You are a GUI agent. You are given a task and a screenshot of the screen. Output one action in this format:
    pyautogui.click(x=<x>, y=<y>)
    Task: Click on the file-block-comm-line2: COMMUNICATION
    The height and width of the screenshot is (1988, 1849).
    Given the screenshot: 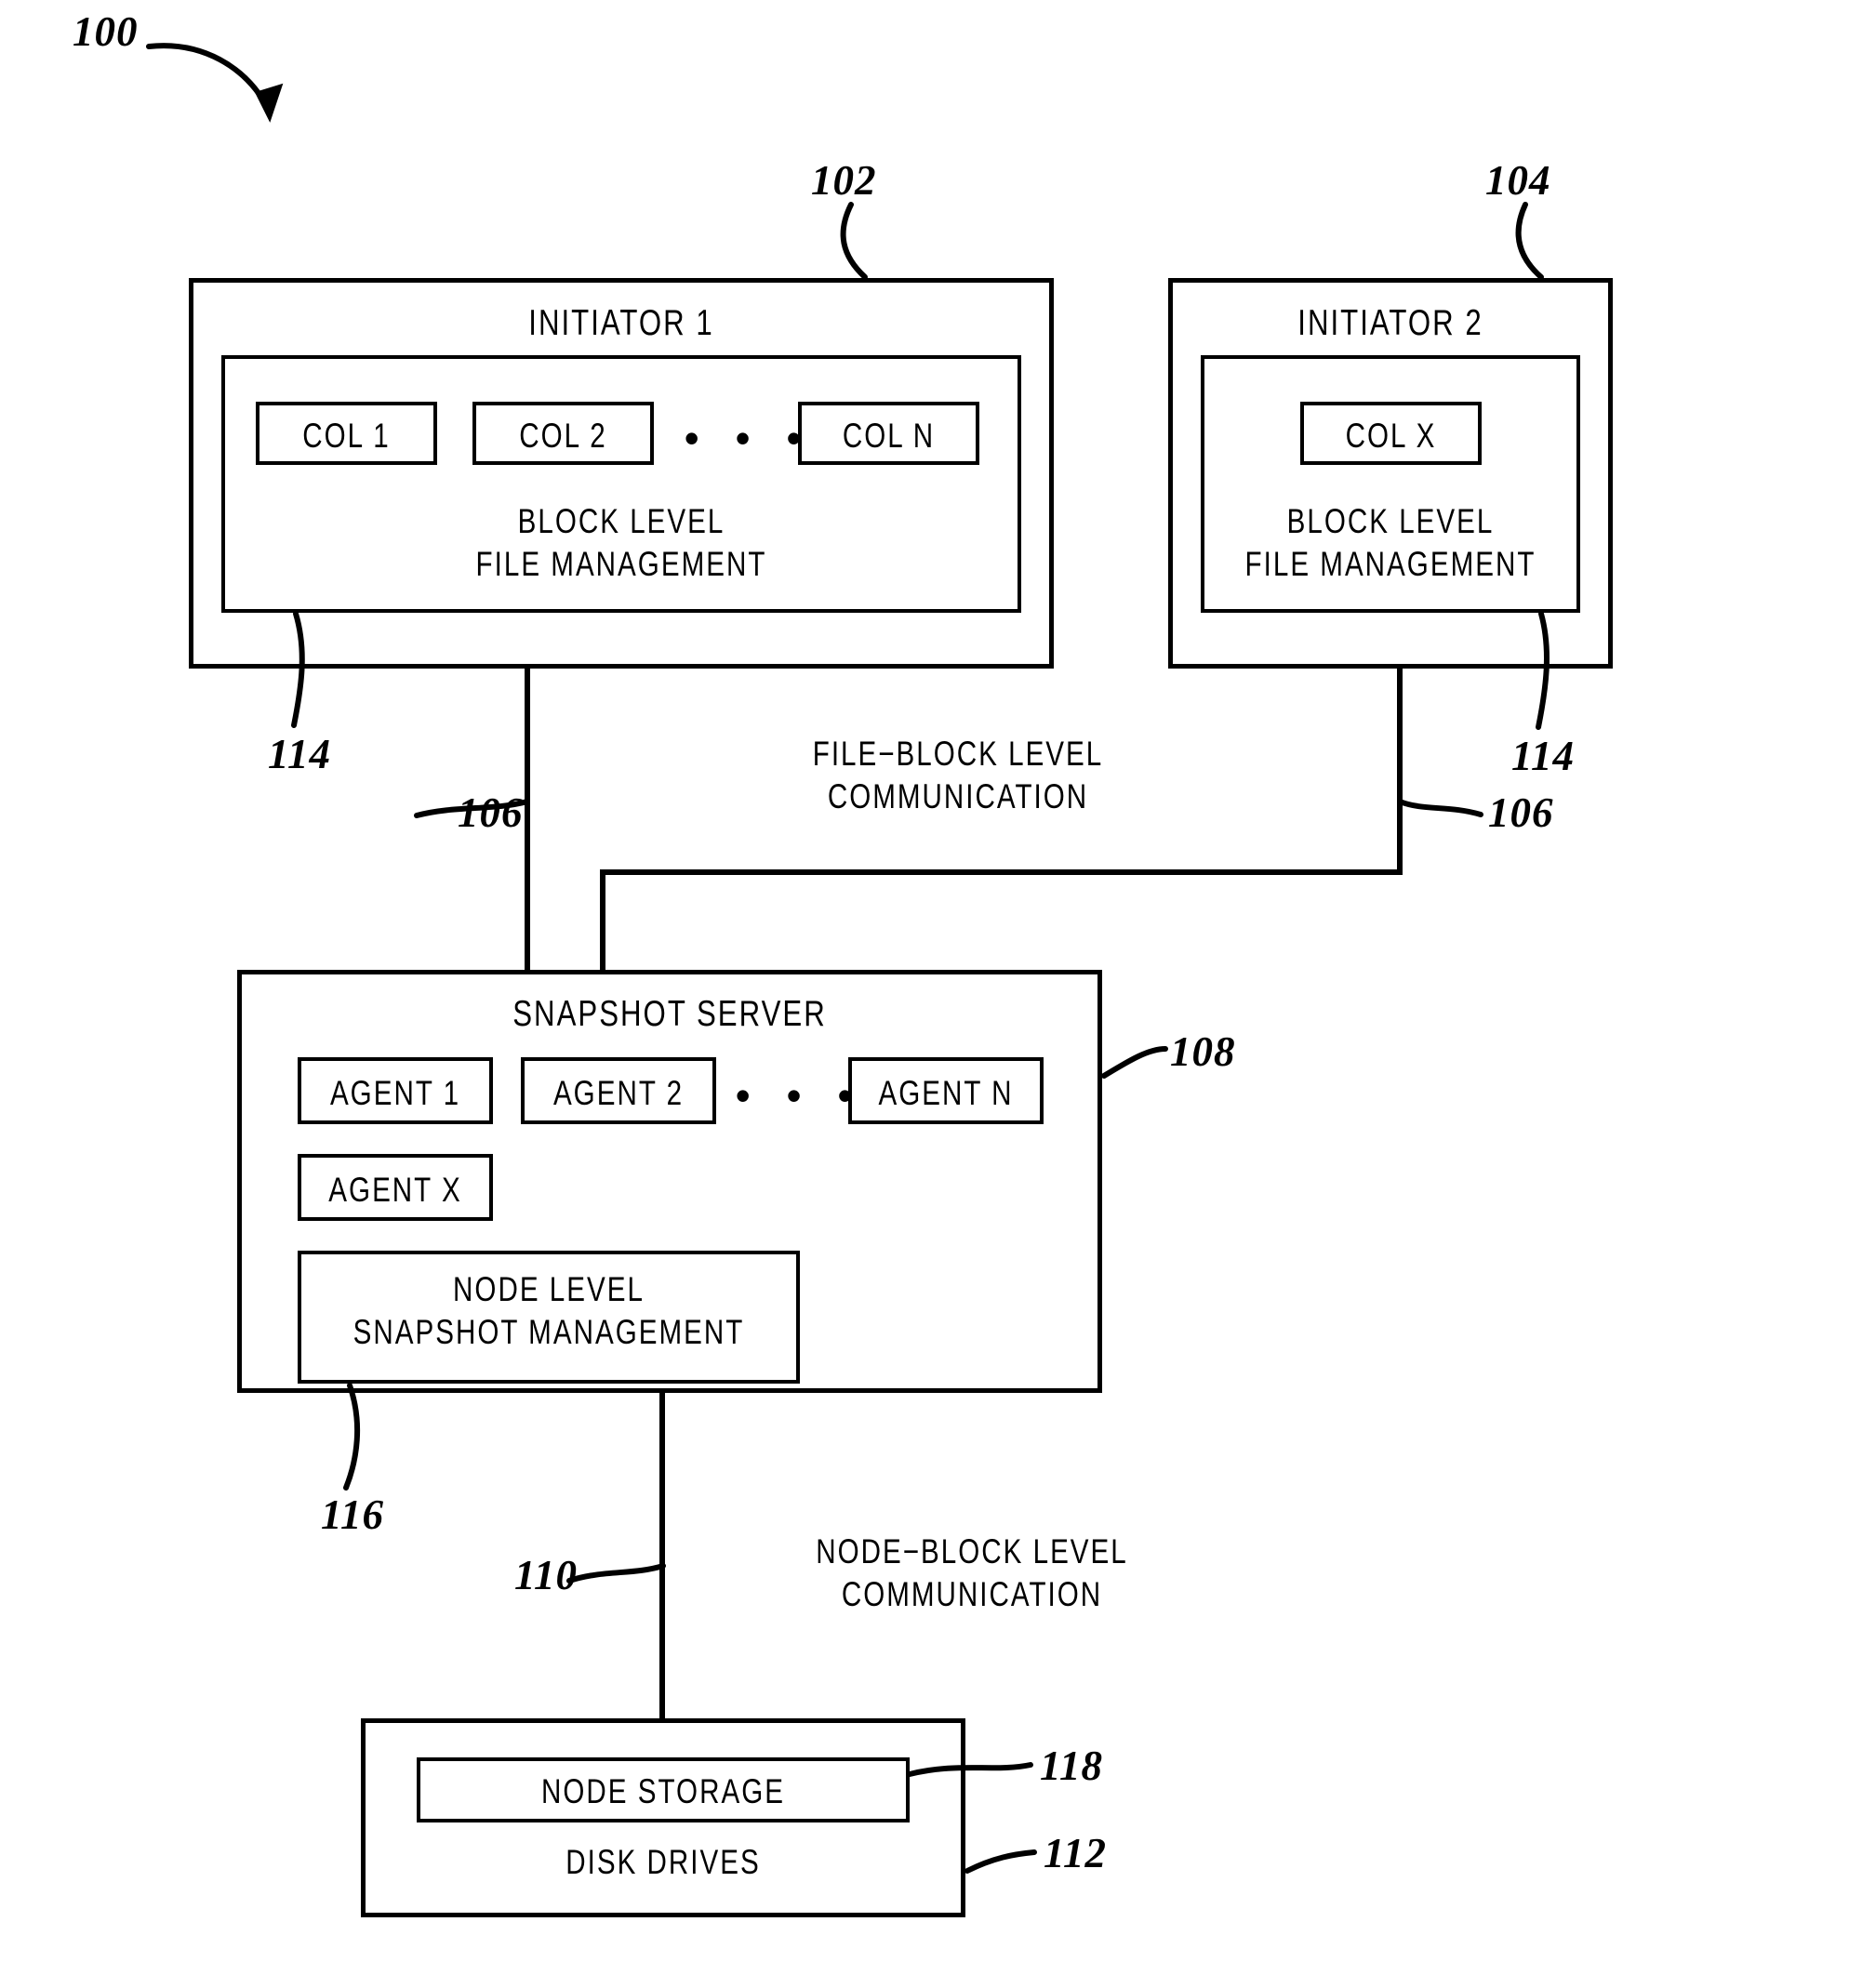 What is the action you would take?
    pyautogui.click(x=958, y=796)
    